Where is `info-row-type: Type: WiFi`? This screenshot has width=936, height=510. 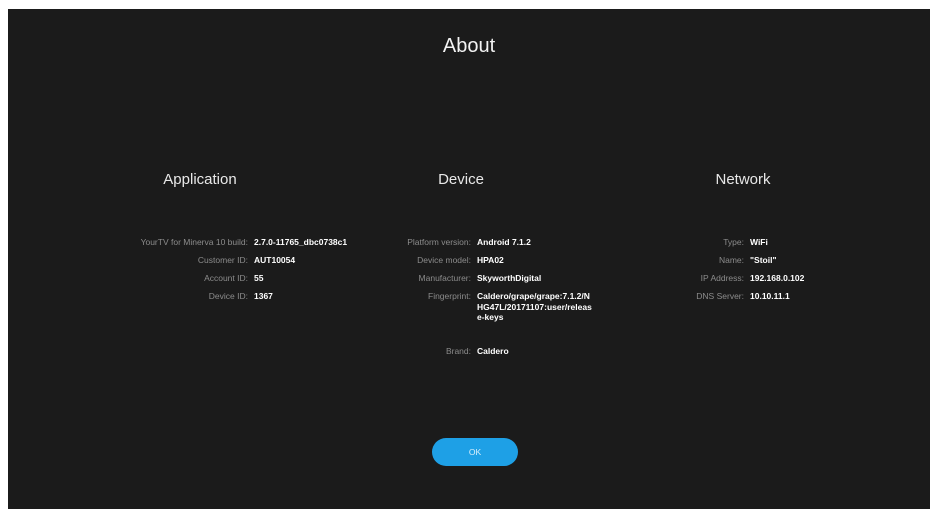
info-row-type: Type: WiFi is located at coordinates (682, 246).